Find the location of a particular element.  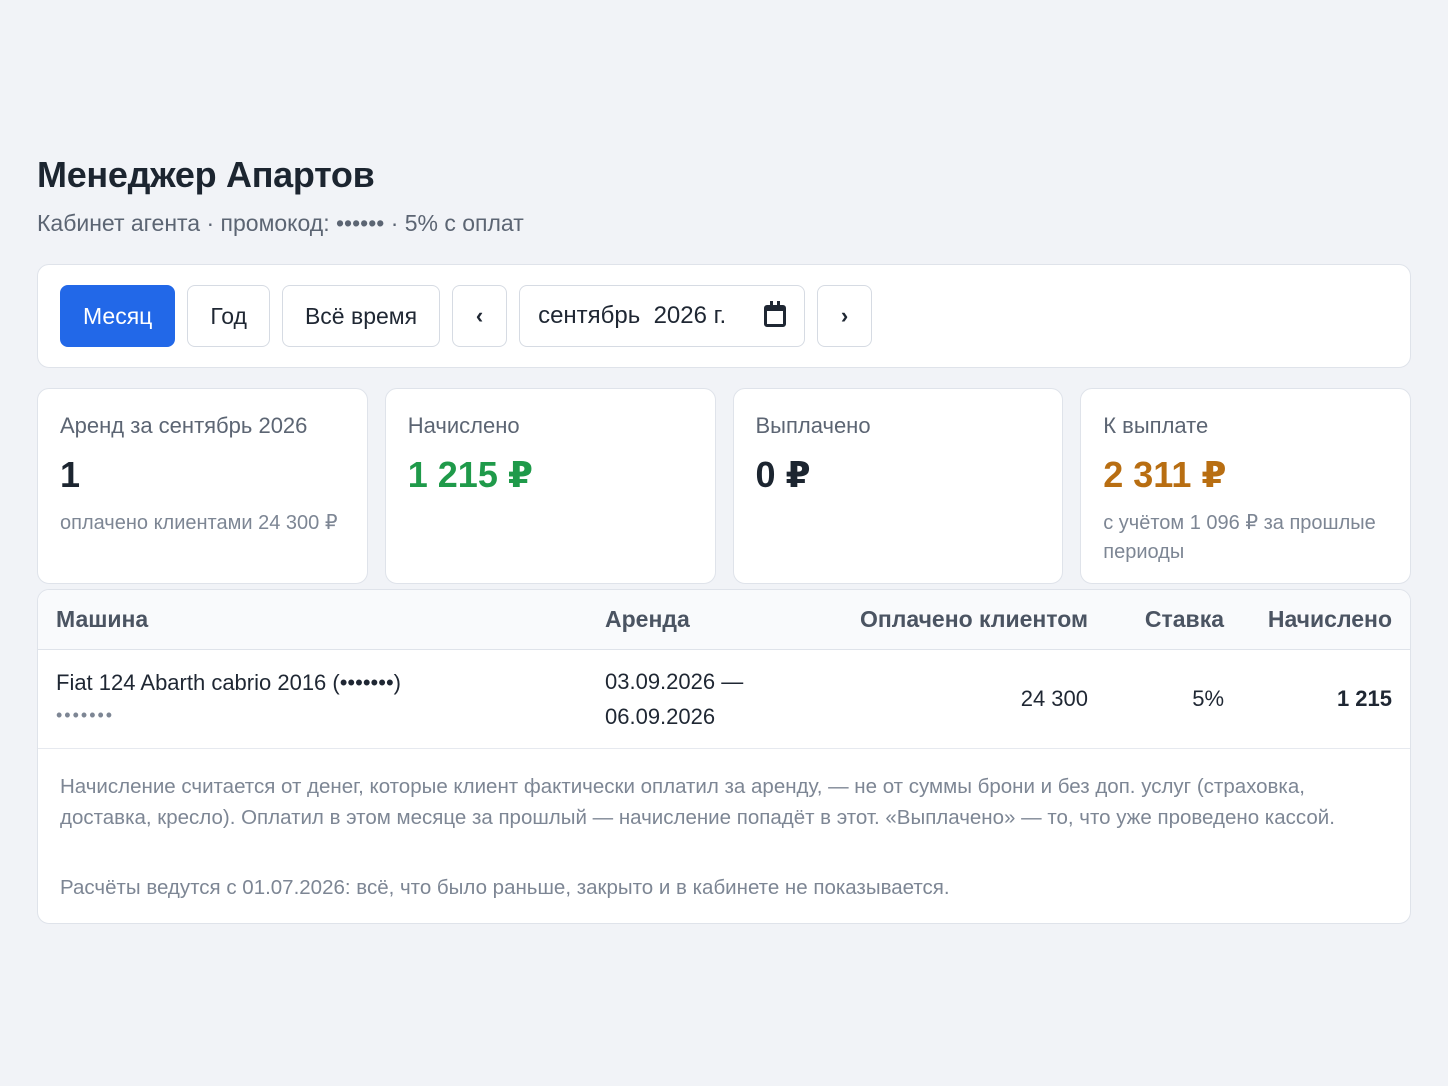

paid-label: Выплачено is located at coordinates (813, 425).